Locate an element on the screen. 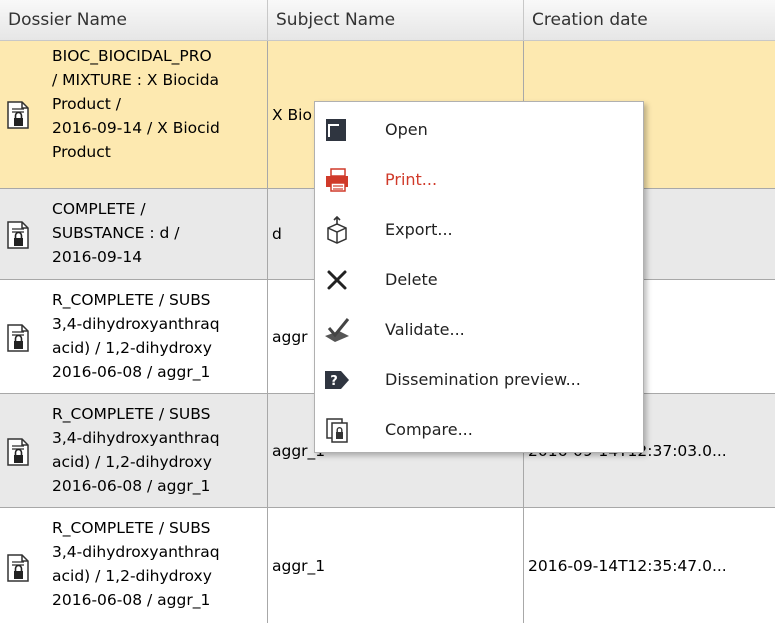 The width and height of the screenshot is (775, 623). dossier-name-line: BIOC_BIOCIDAL_PRO is located at coordinates (132, 56).